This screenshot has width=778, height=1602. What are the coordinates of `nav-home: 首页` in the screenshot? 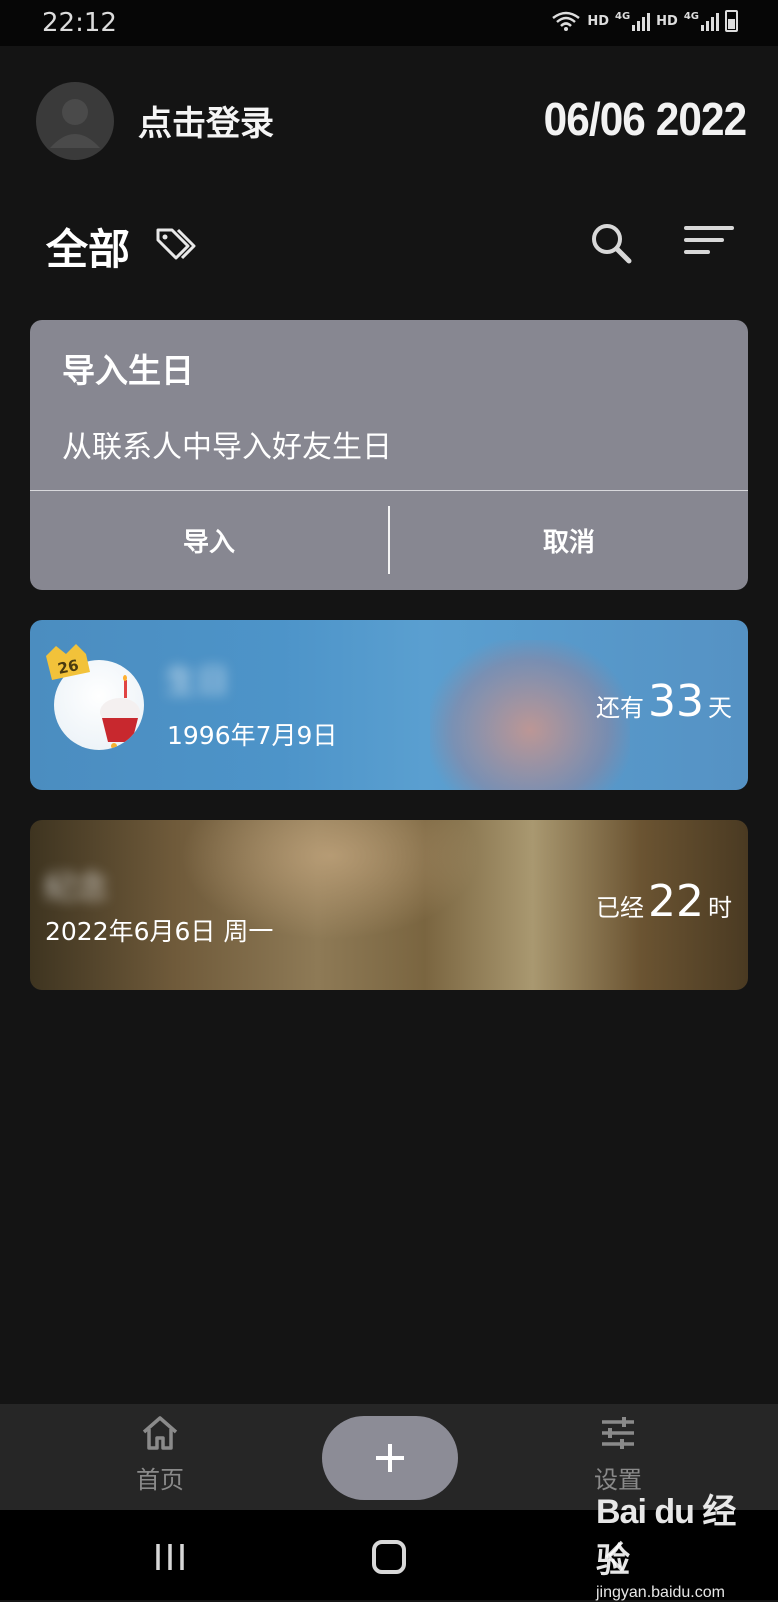 It's located at (160, 1459).